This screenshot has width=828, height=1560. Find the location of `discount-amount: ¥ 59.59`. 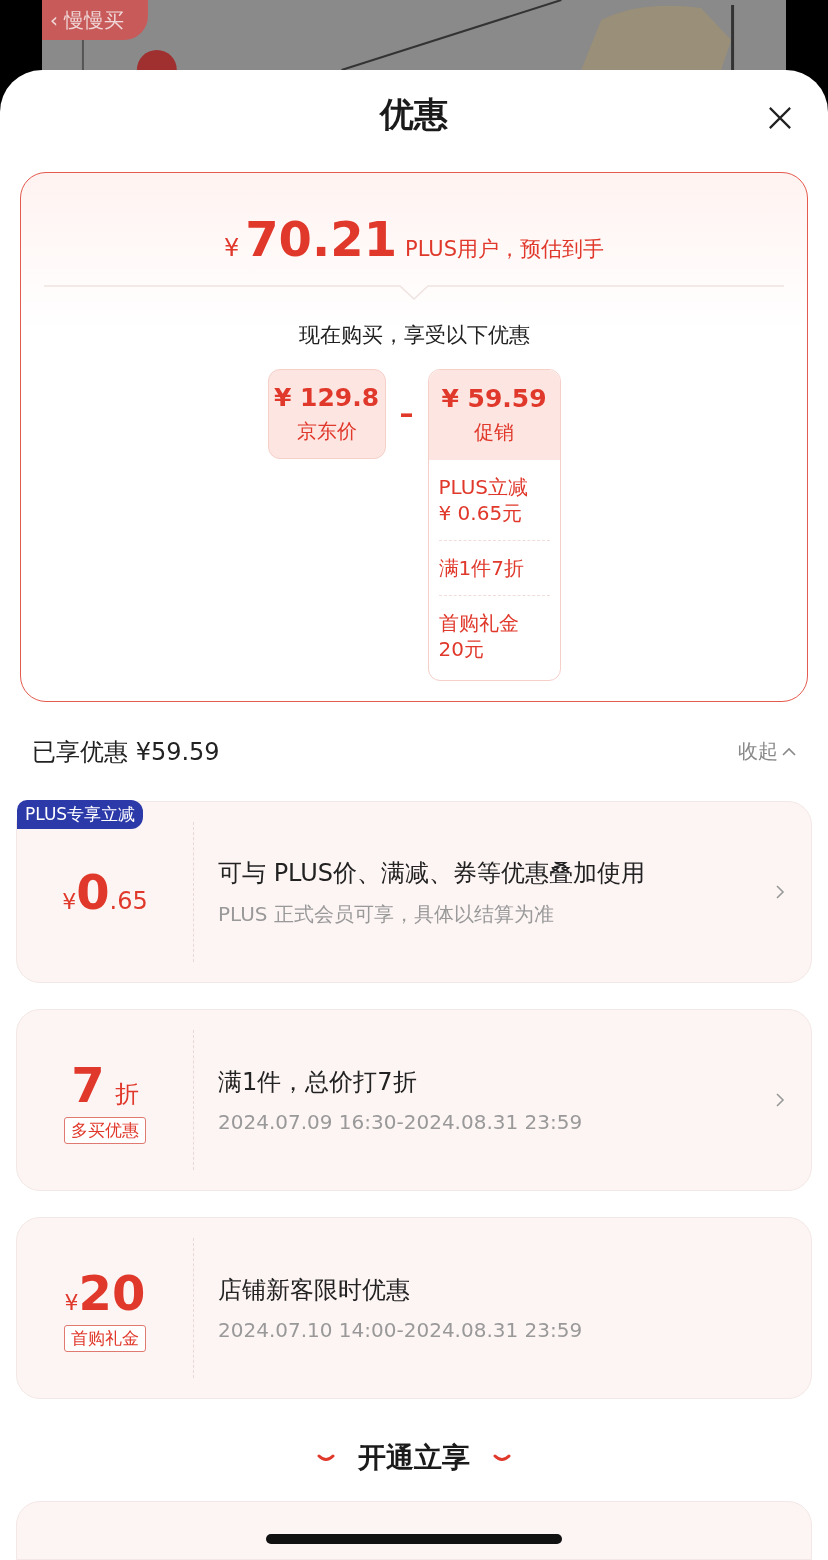

discount-amount: ¥ 59.59 is located at coordinates (494, 399).